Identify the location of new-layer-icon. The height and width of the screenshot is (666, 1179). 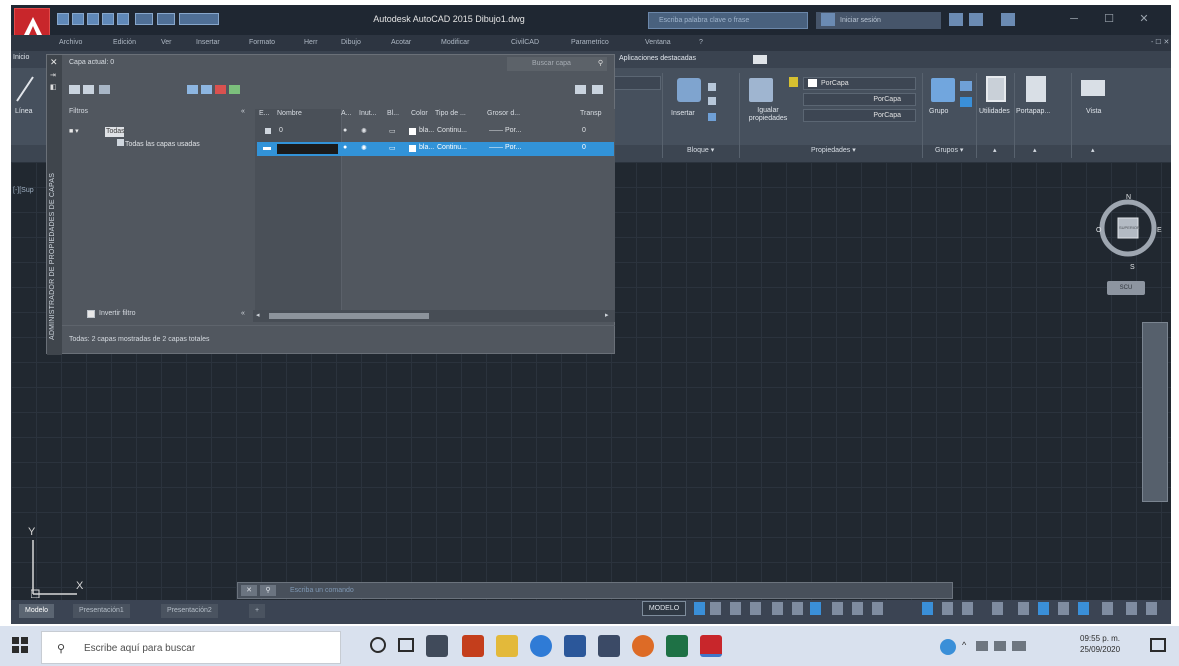
(192, 89).